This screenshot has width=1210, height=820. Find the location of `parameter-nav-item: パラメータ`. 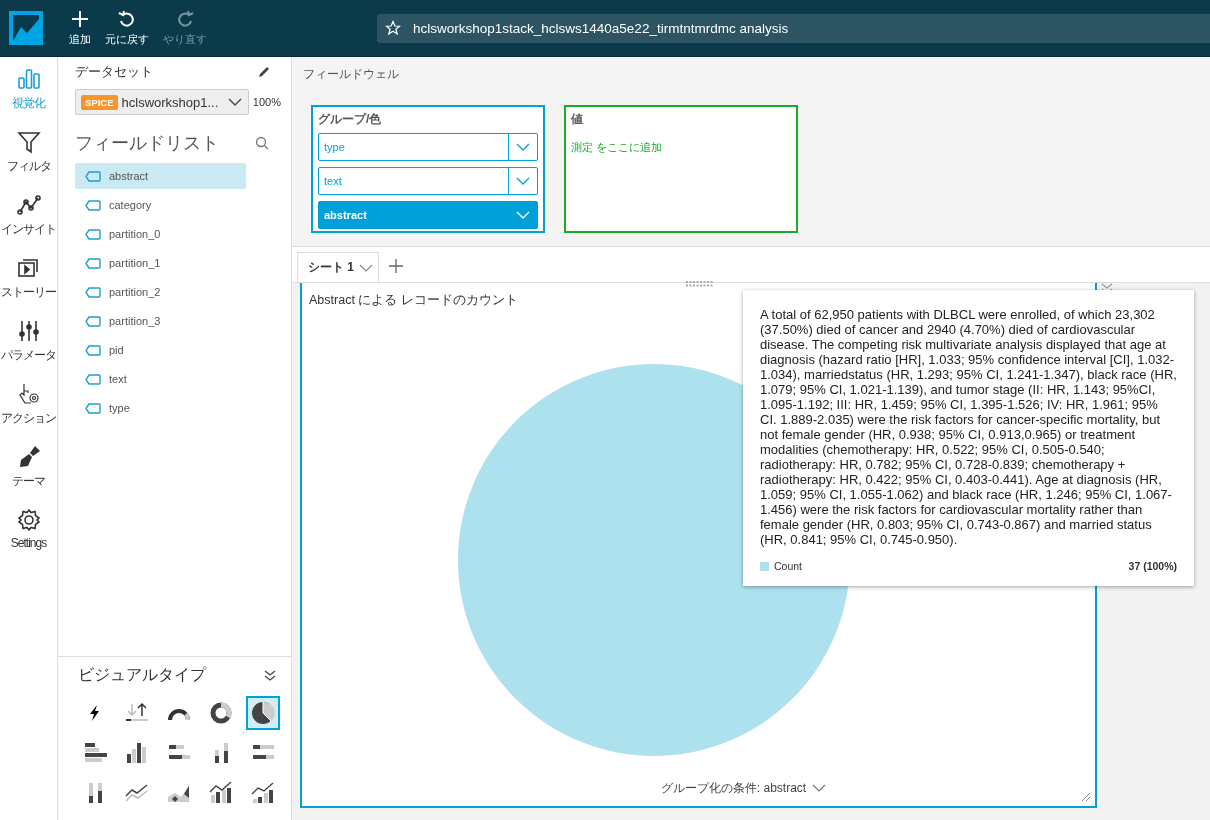

parameter-nav-item: パラメータ is located at coordinates (29, 343).